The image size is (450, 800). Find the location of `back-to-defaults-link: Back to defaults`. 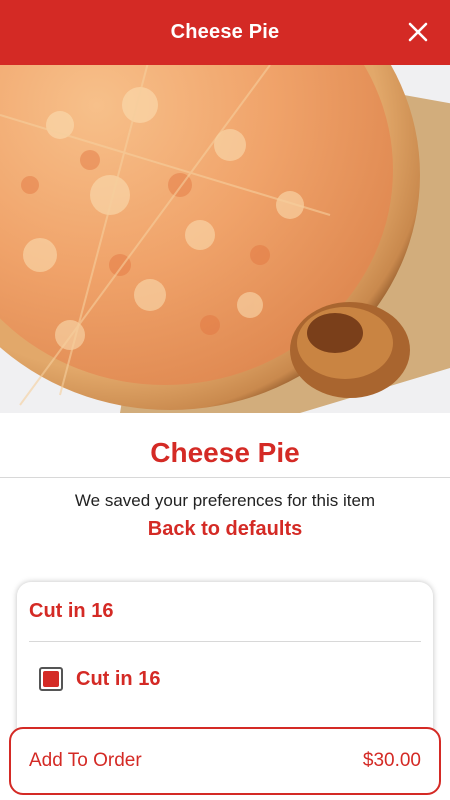

back-to-defaults-link: Back to defaults is located at coordinates (225, 529).